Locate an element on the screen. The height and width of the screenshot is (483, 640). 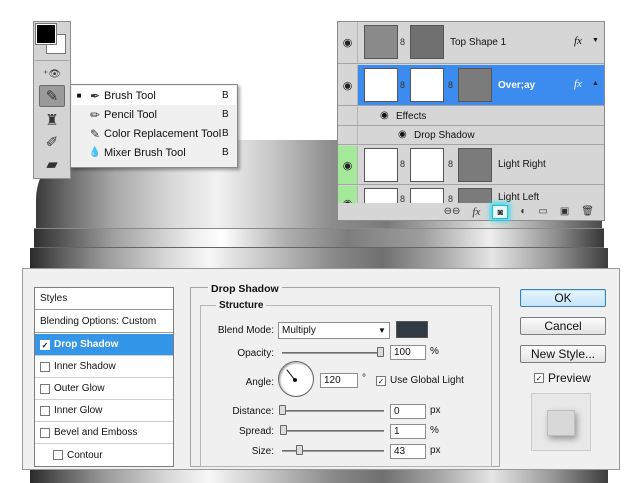
preview-option: ✓ Preview is located at coordinates (562, 378).